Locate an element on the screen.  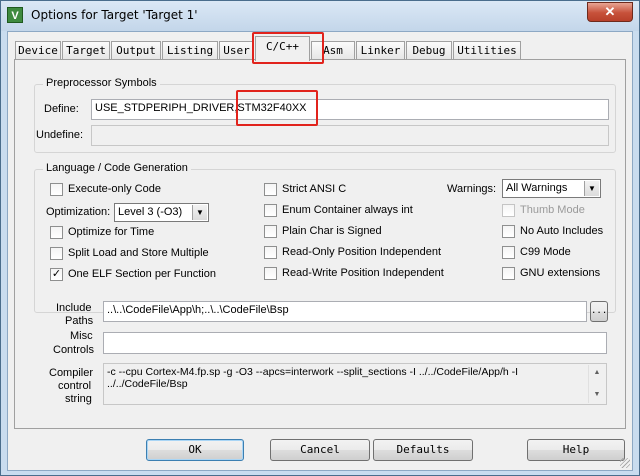
optimization-select: Level 3 (-O3) ▼ is located at coordinates (161, 212).